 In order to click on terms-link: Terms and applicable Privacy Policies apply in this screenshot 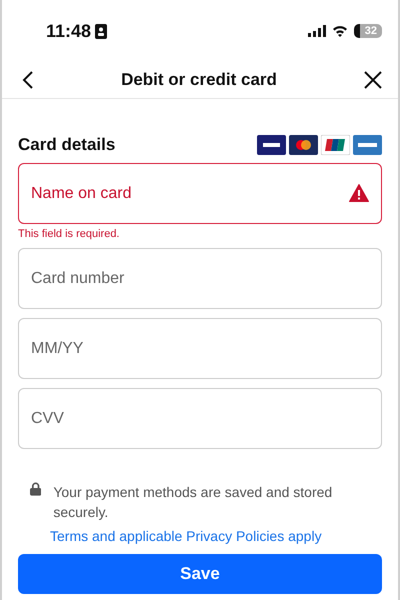, I will do `click(216, 536)`.